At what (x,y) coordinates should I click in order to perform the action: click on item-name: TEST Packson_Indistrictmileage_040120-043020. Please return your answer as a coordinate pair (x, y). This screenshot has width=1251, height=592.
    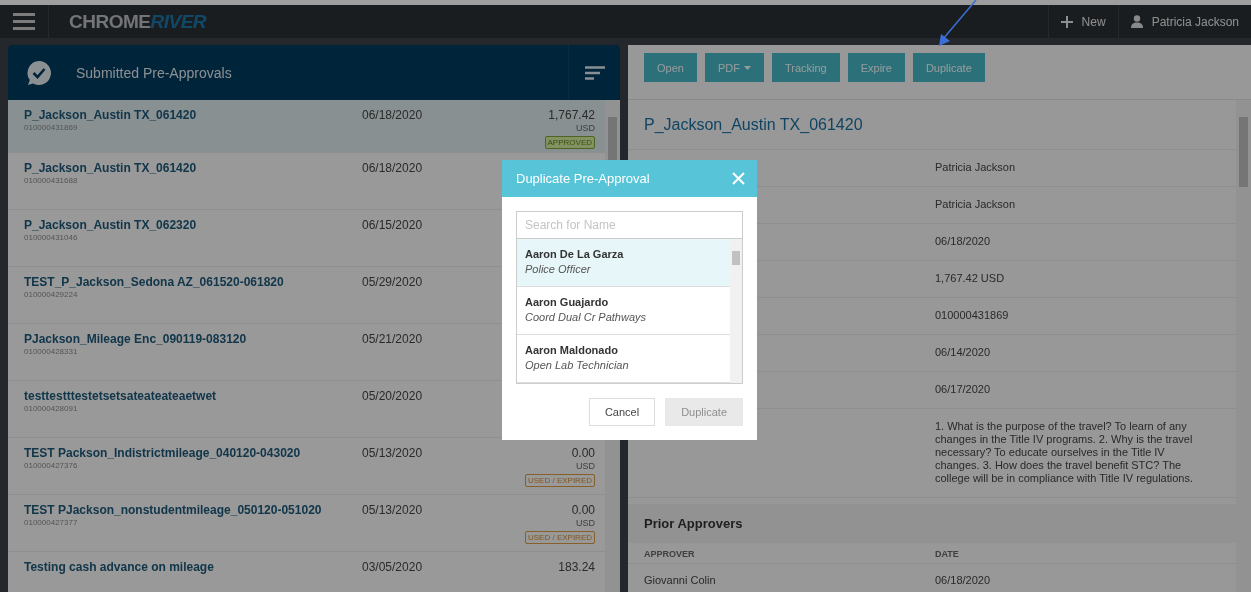
    Looking at the image, I should click on (163, 453).